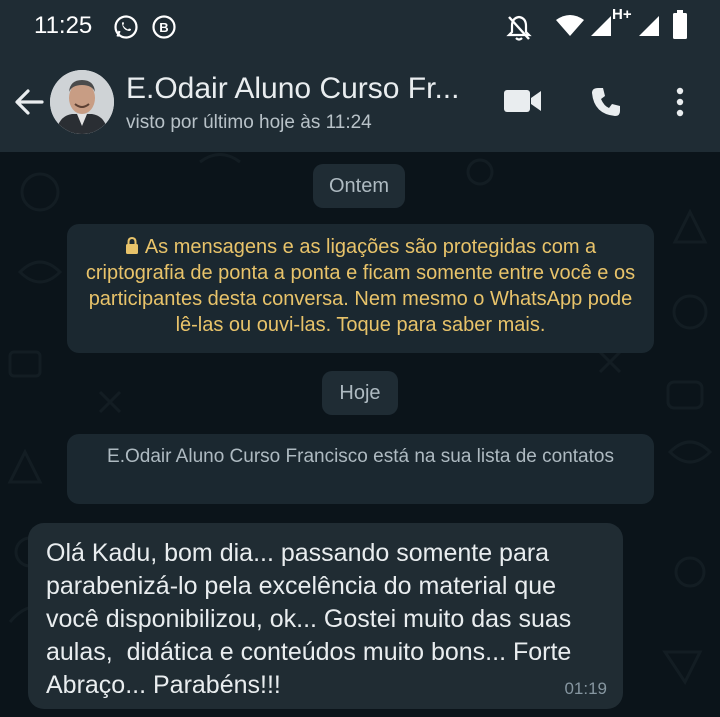  What do you see at coordinates (249, 122) in the screenshot?
I see `last-seen-status: visto por último hoje às 11:24` at bounding box center [249, 122].